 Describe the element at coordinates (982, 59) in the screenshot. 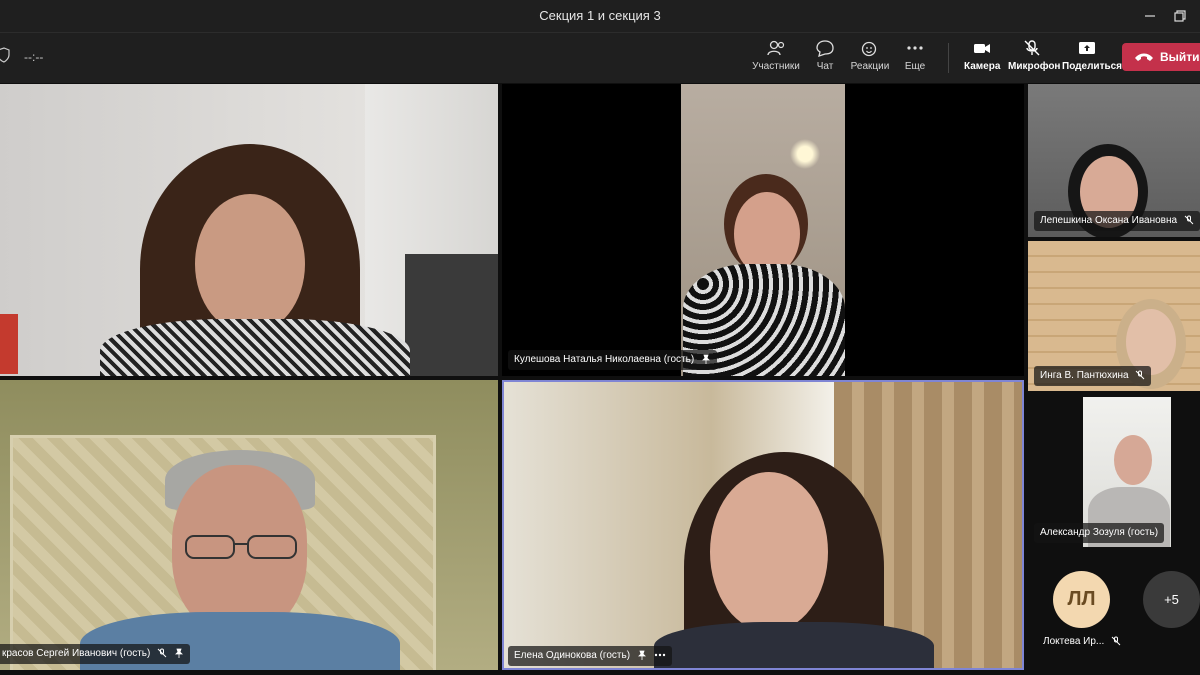

I see `camera-button: Камера` at that location.